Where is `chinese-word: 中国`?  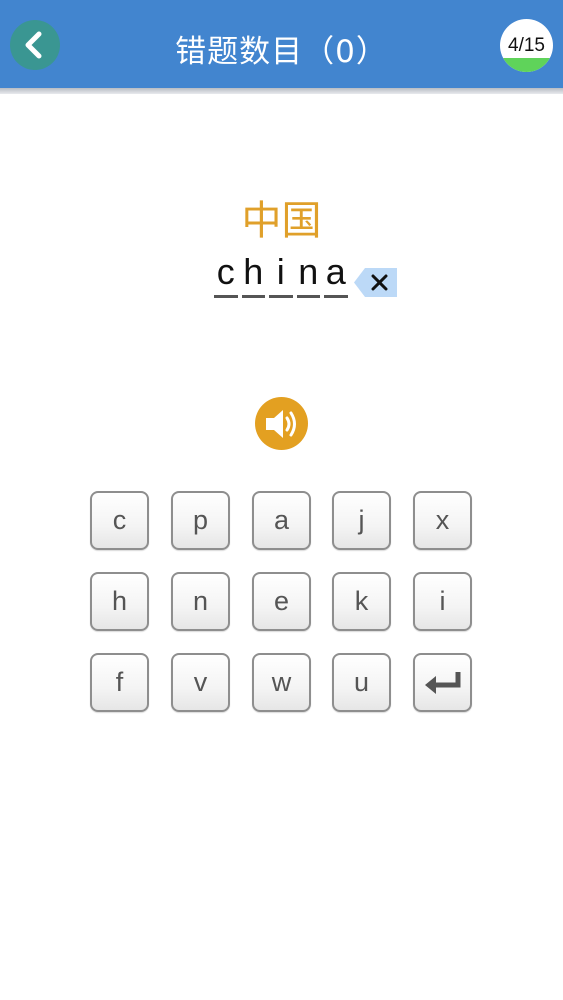 chinese-word: 中国 is located at coordinates (281, 221).